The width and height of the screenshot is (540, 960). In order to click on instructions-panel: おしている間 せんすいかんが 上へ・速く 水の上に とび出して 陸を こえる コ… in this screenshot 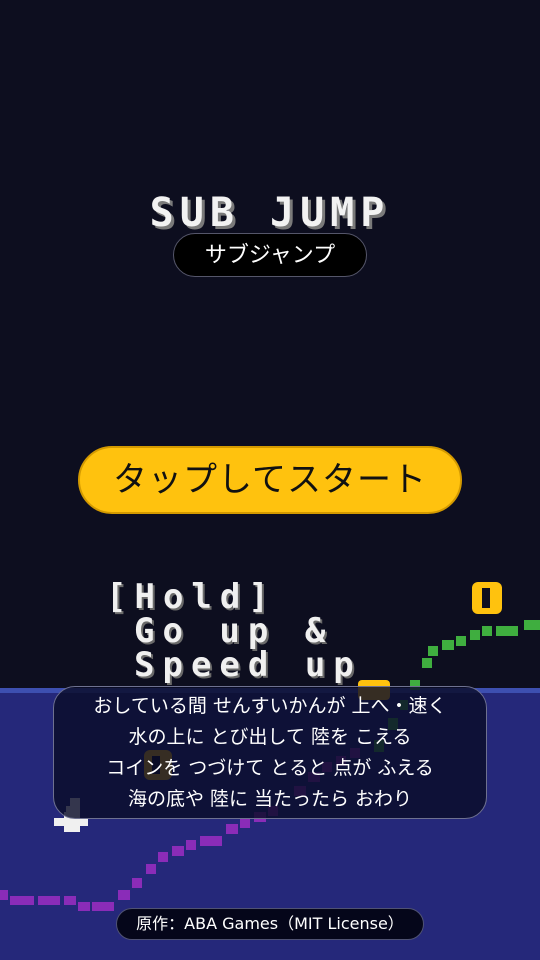, I will do `click(270, 752)`.